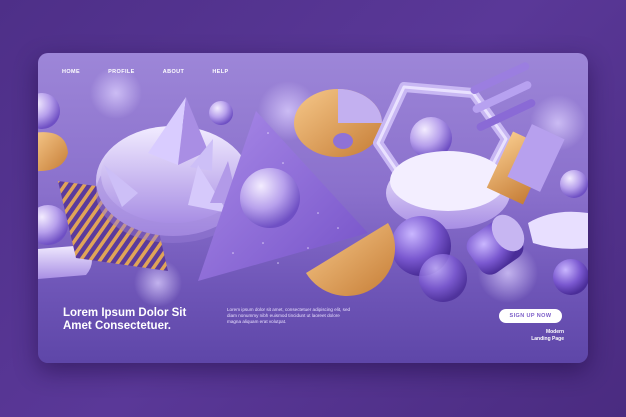  I want to click on nav-item-help: HELP, so click(220, 72).